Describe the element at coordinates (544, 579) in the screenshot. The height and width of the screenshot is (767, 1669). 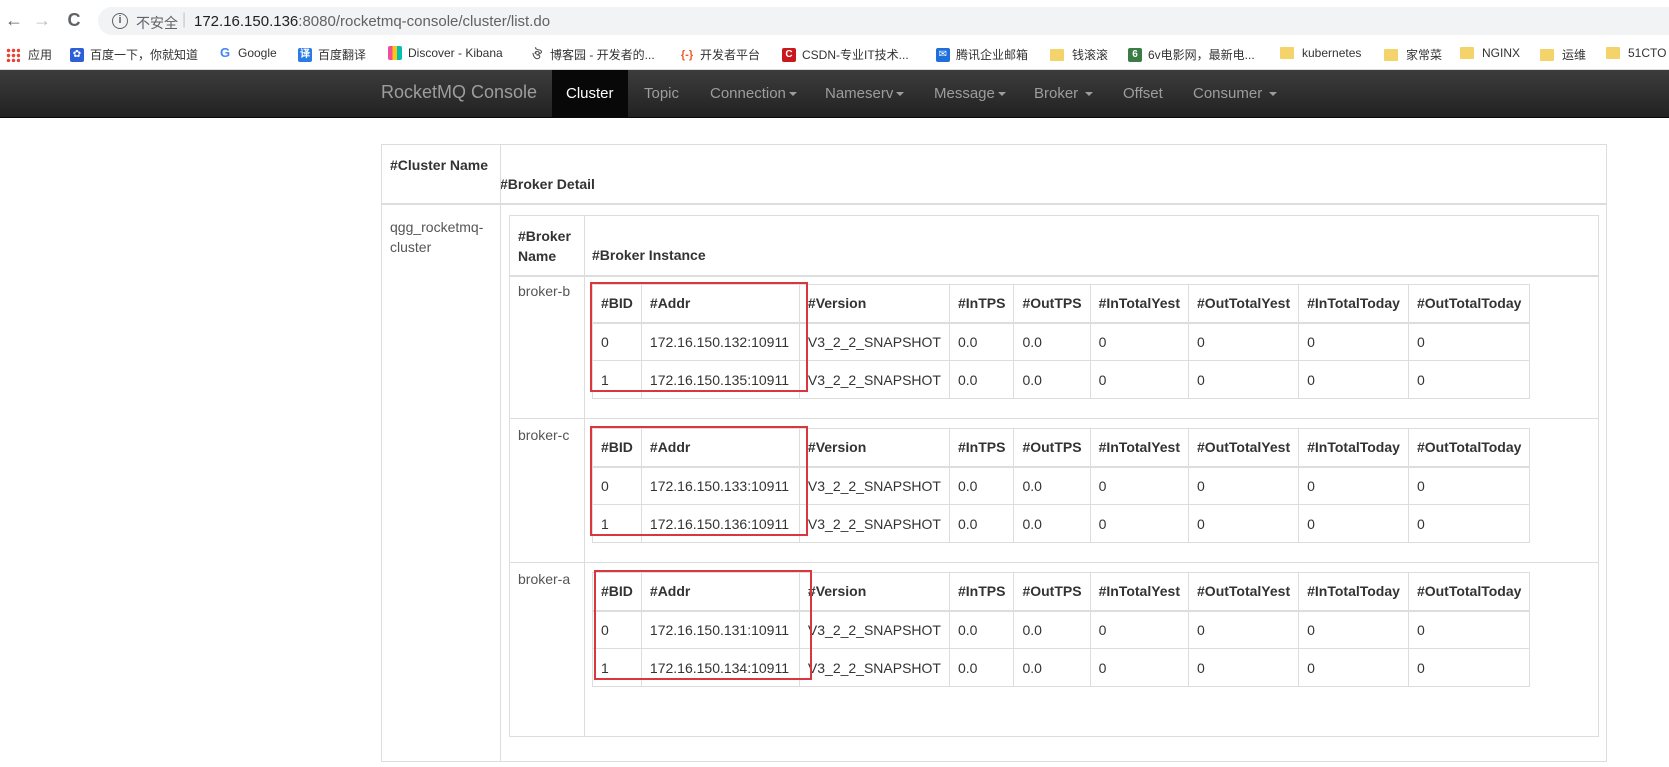
I see `broker-name-cell: broker-a` at that location.